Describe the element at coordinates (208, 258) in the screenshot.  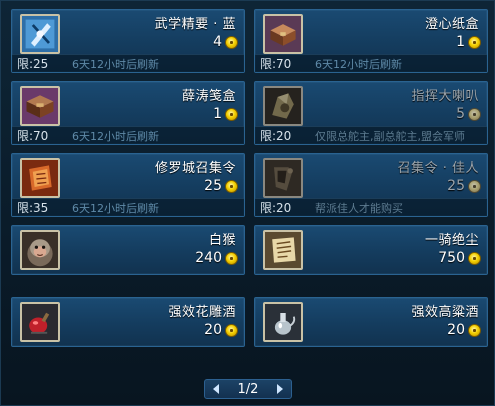
I see `item-price: 240` at that location.